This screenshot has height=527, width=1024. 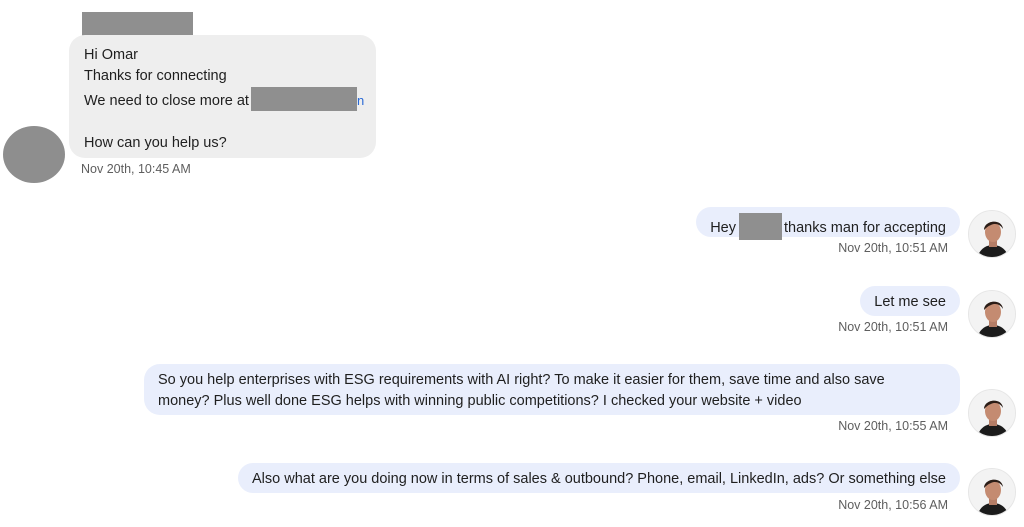 I want to click on redacted-sender-name, so click(x=137, y=24).